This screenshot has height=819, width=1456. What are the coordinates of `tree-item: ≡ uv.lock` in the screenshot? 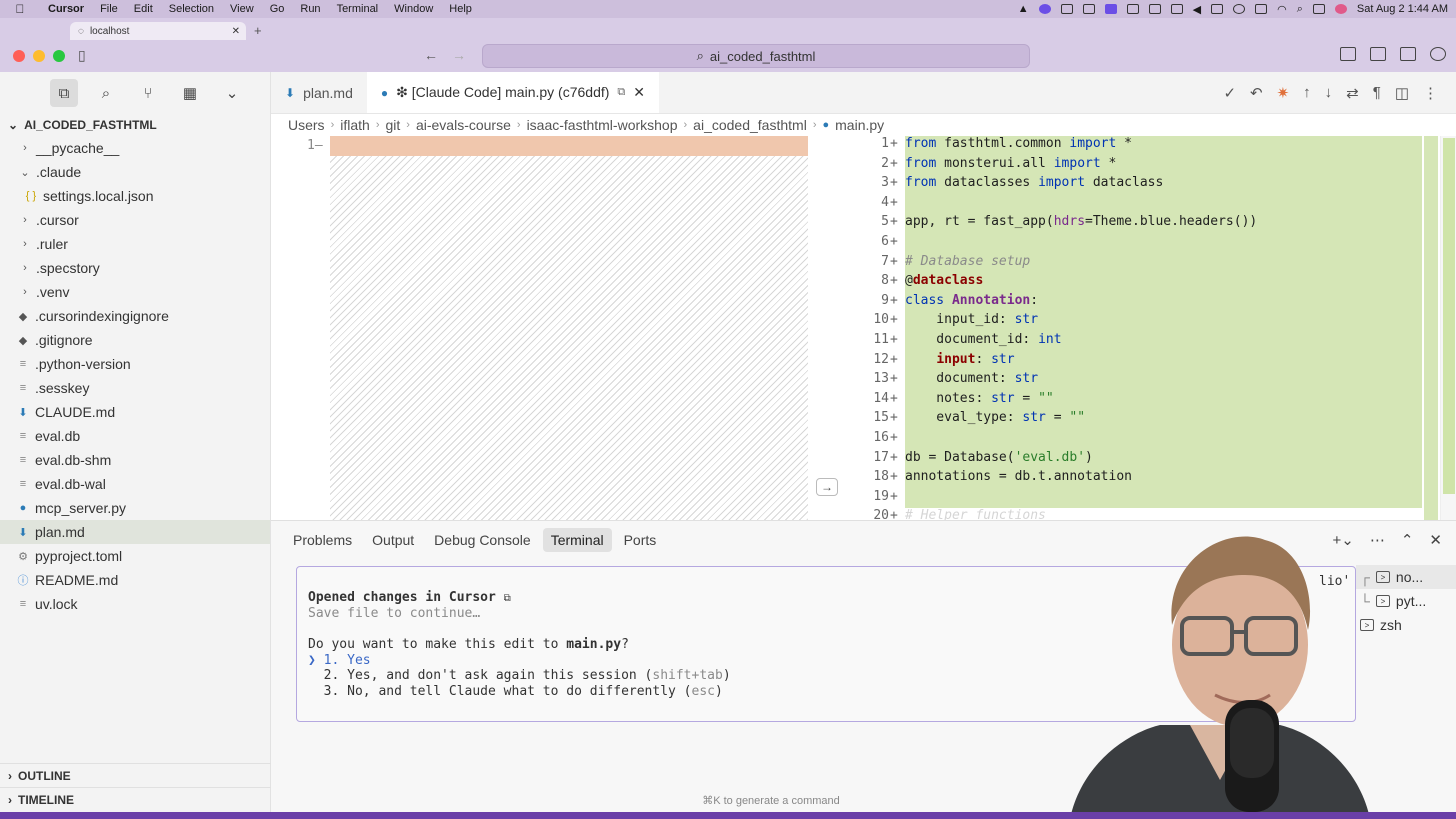 It's located at (135, 604).